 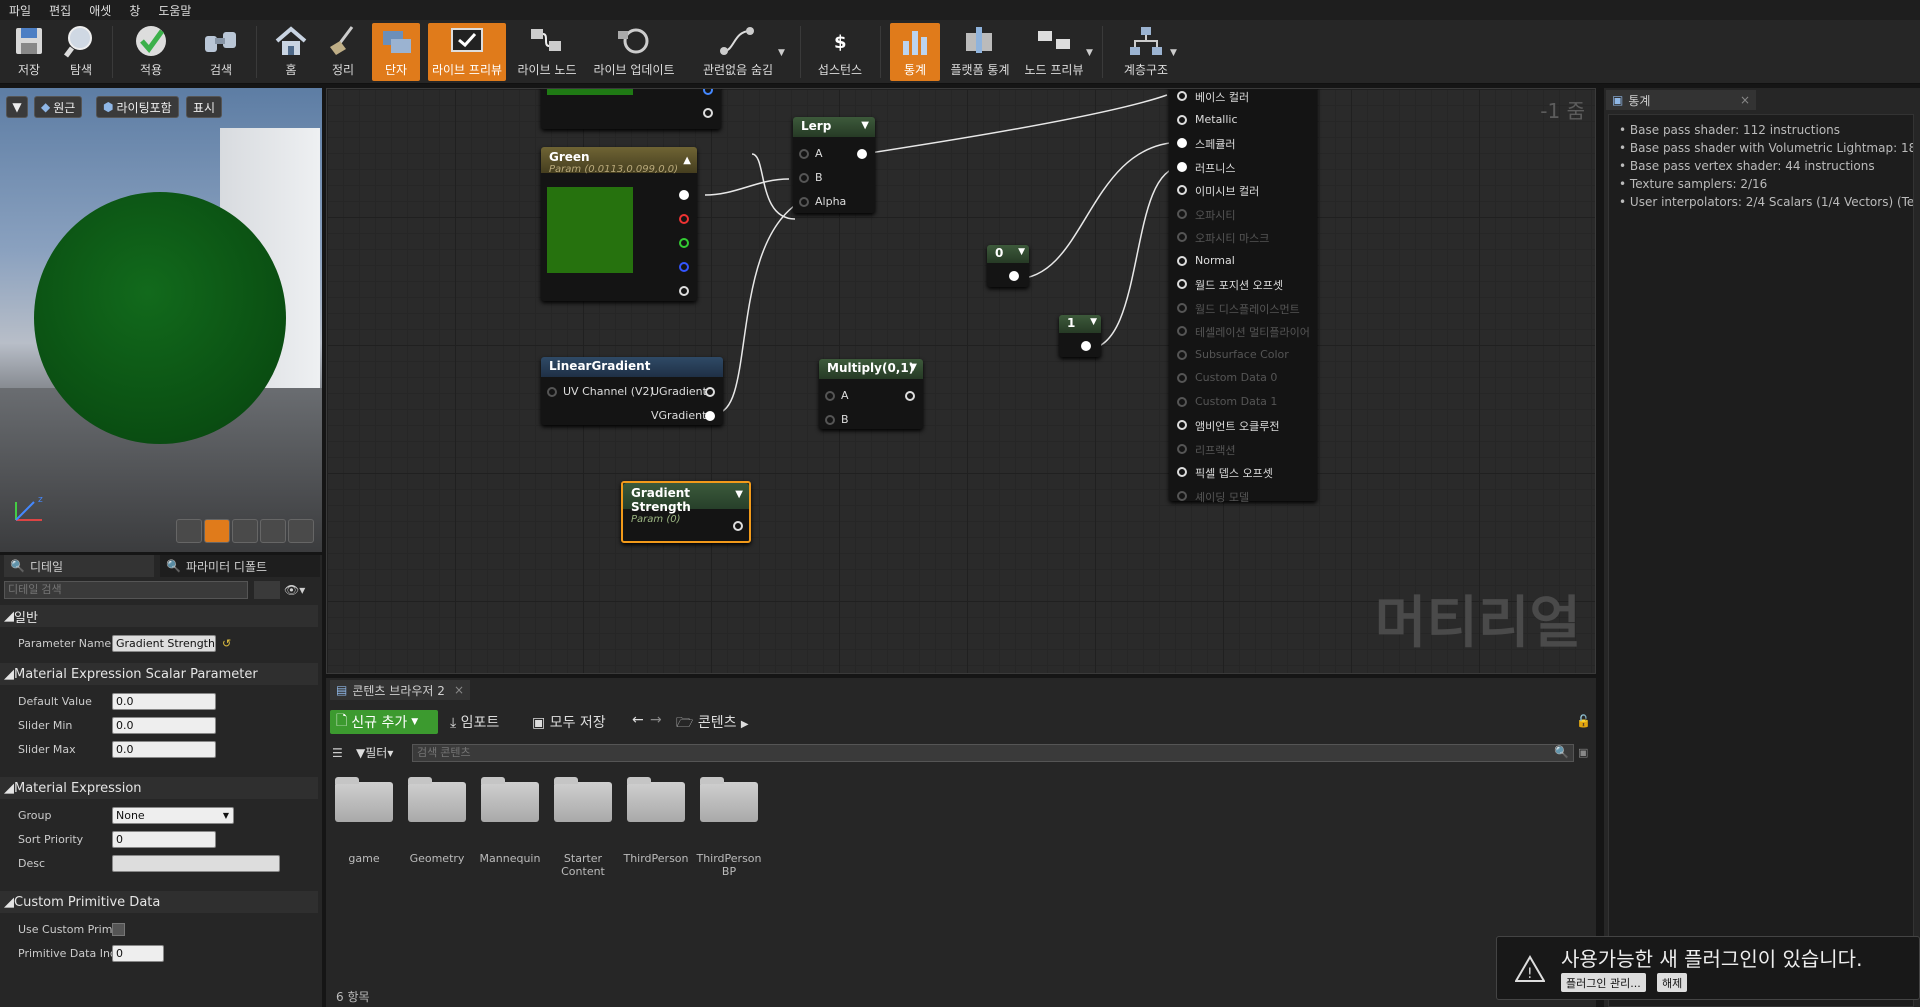 What do you see at coordinates (164, 701) in the screenshot?
I see `default-value-field: 0.0` at bounding box center [164, 701].